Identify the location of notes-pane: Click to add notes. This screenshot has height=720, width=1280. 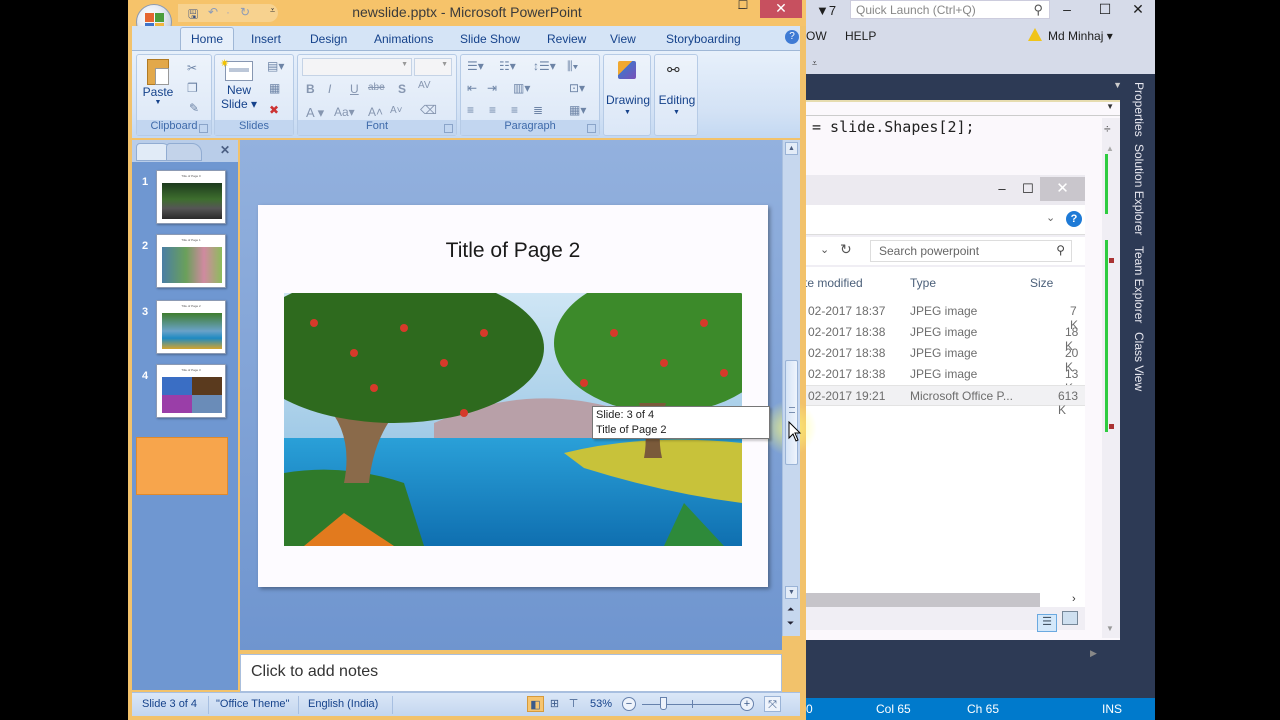
(511, 673).